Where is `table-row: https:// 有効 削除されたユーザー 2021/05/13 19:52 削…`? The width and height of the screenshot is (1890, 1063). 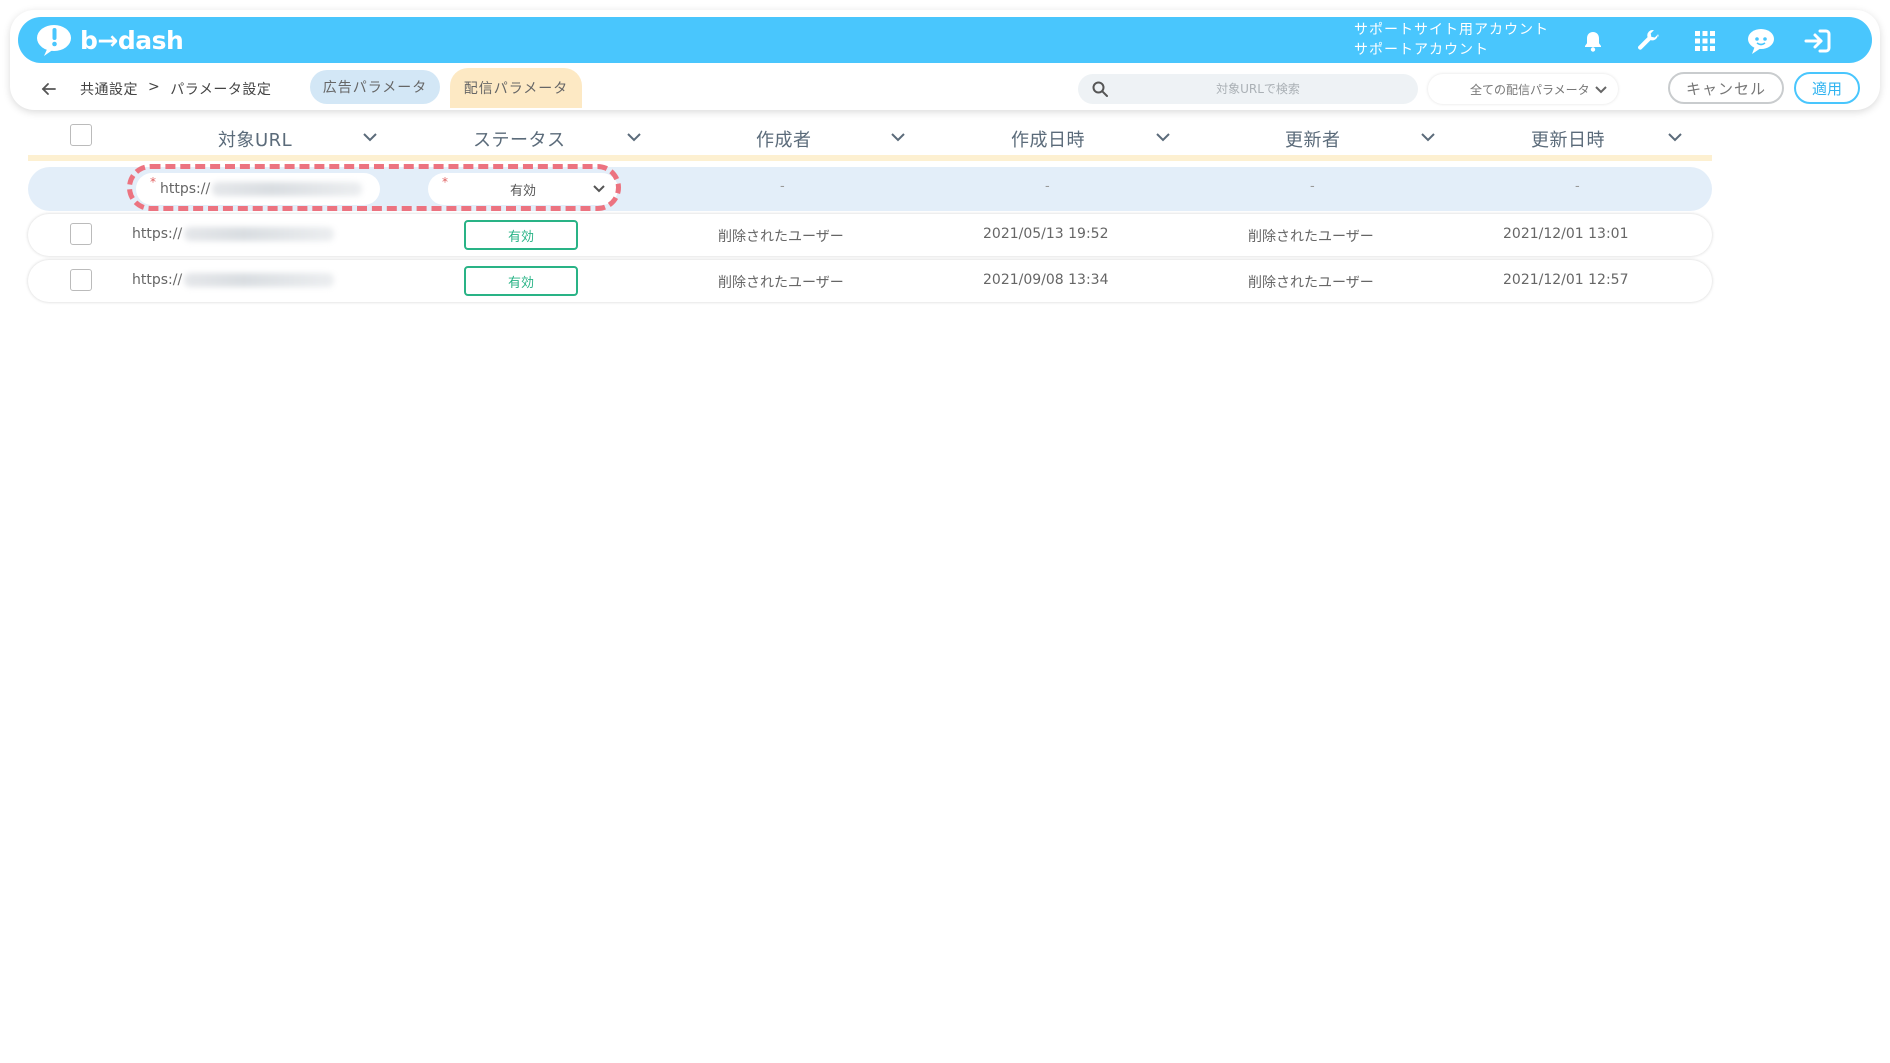 table-row: https:// 有効 削除されたユーザー 2021/05/13 19:52 削… is located at coordinates (870, 235).